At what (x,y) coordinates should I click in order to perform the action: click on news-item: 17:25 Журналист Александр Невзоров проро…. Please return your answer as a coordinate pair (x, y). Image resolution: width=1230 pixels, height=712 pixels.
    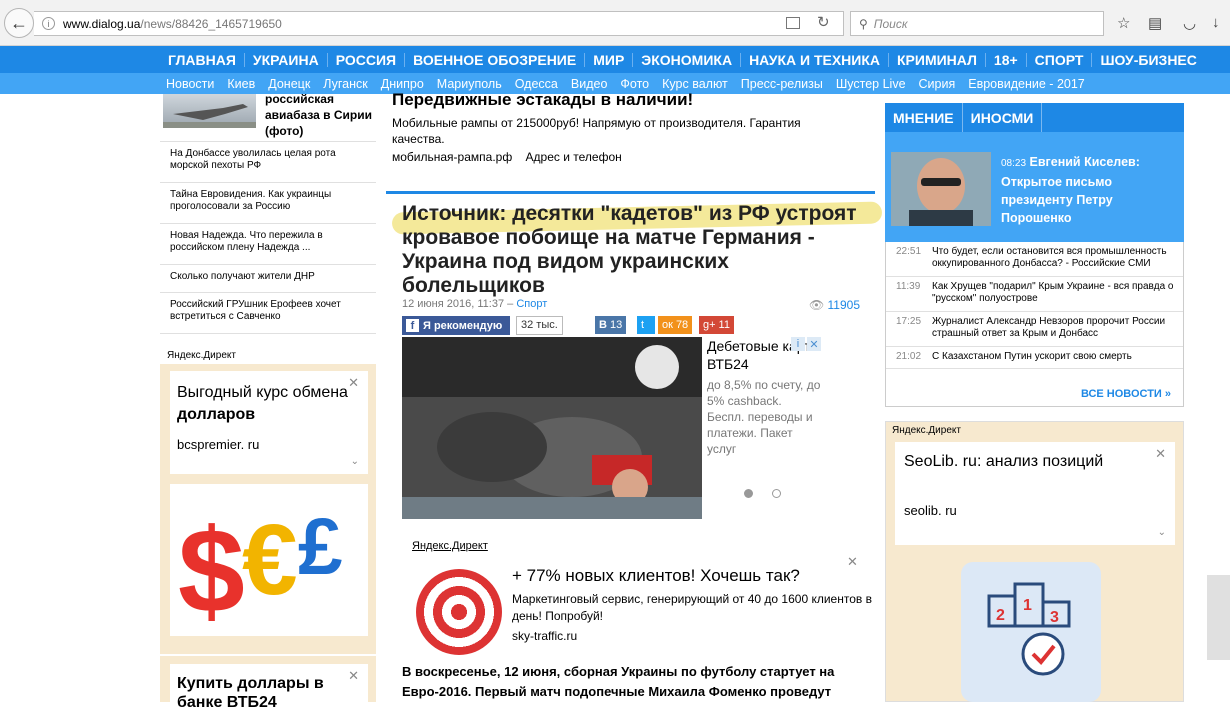
    Looking at the image, I should click on (1034, 329).